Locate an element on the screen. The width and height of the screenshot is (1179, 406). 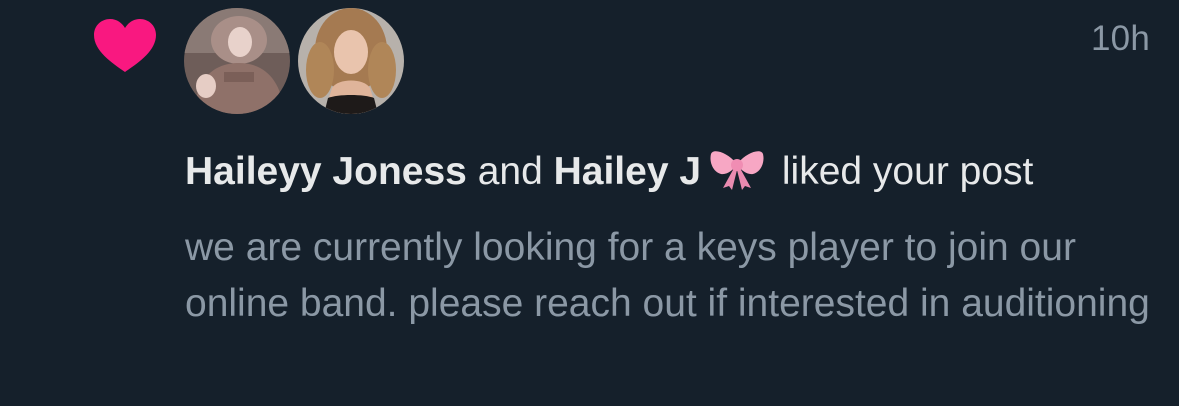
action-text: liked your post is located at coordinates (907, 171).